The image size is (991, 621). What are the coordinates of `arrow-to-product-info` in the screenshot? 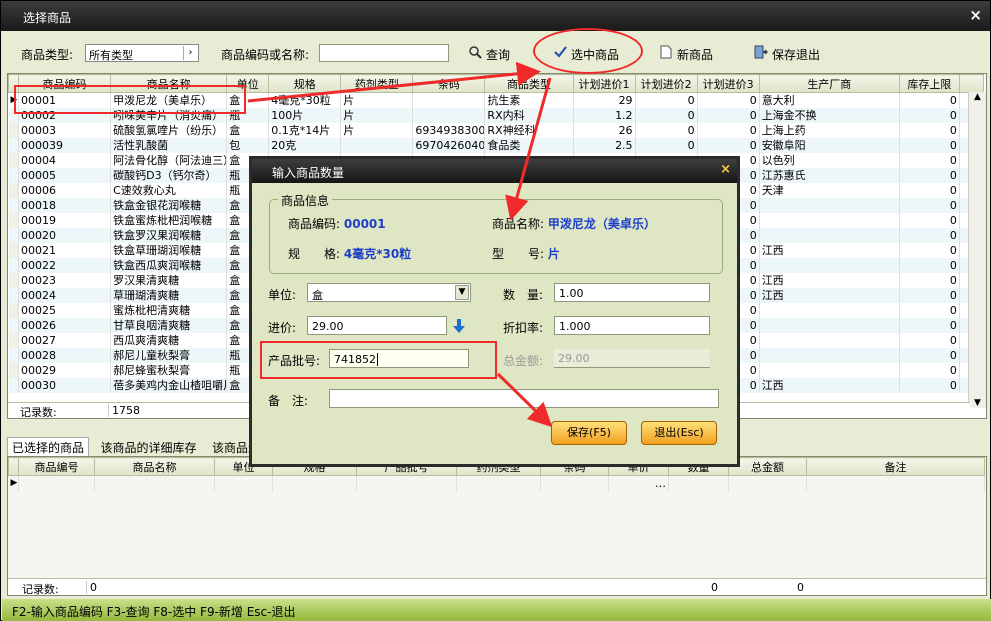 It's located at (528, 149).